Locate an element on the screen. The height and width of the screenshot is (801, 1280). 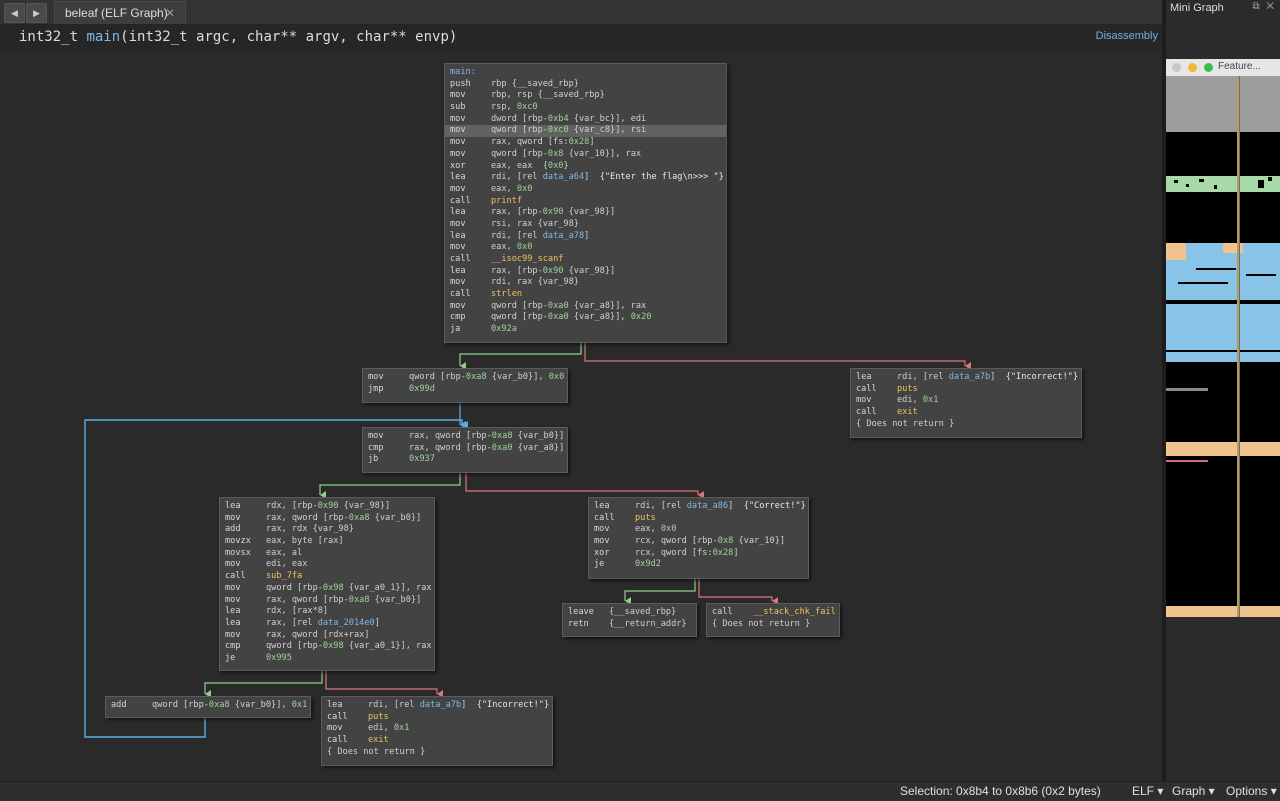
asm-line: mov rcx, qword [rbp-0x8 {var_10}] is located at coordinates (698, 542).